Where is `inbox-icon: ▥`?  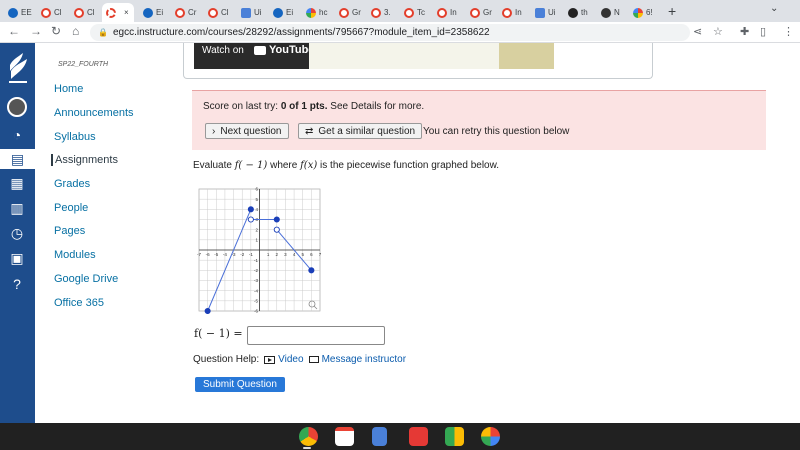 inbox-icon: ▥ is located at coordinates (17, 208).